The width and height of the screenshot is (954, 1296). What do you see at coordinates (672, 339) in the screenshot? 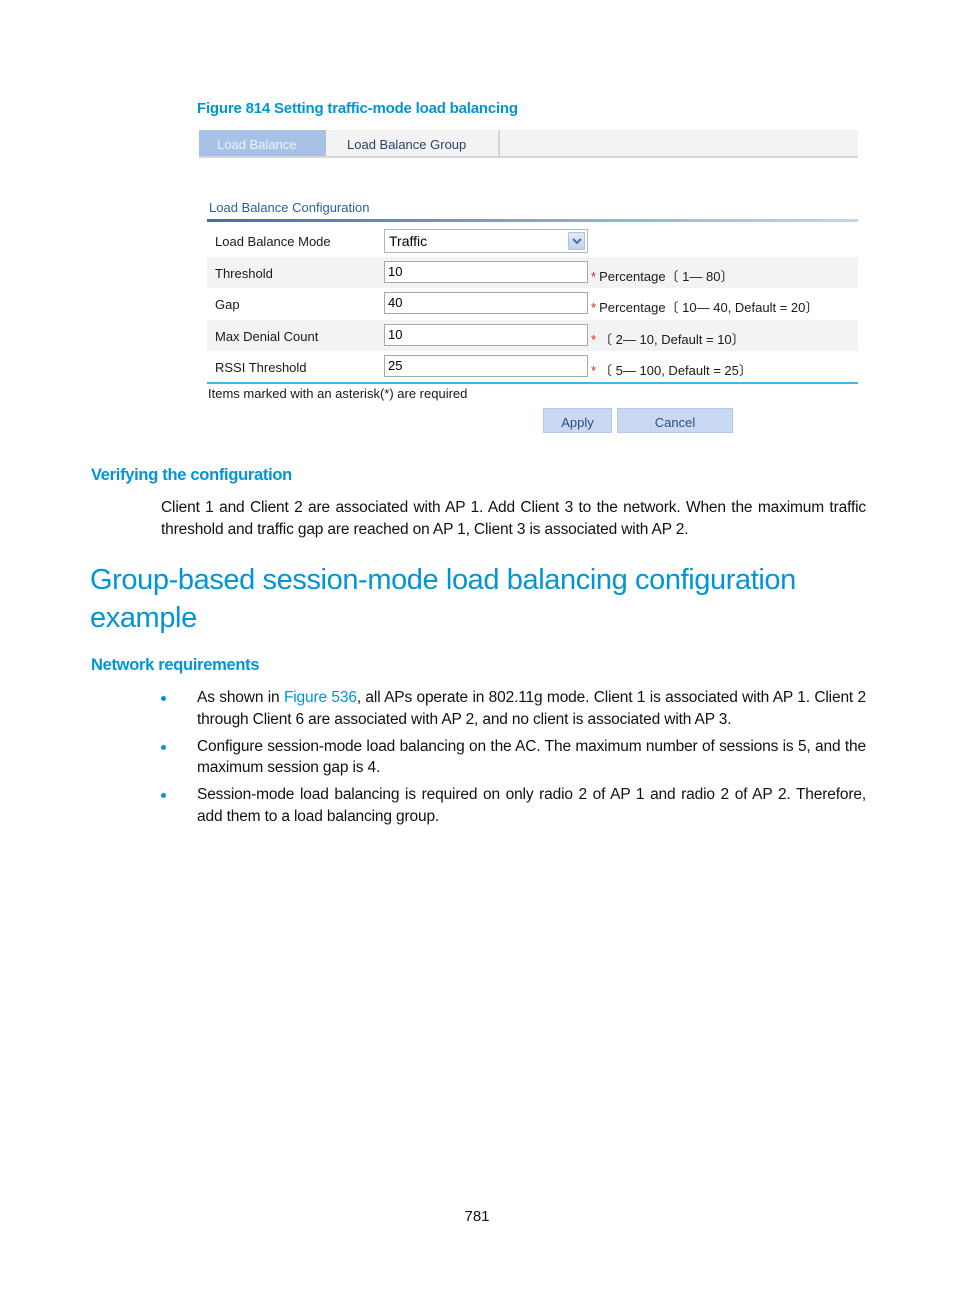
I see `max-denial-range: 〔 2— 10, Default = 10〕` at bounding box center [672, 339].